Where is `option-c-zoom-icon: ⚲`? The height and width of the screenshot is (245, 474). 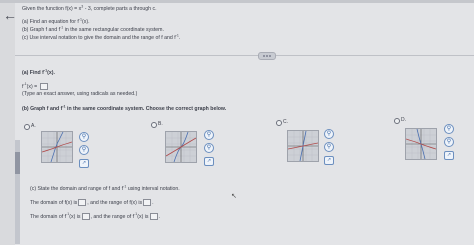
option-c-zoom-icon: ⚲ is located at coordinates (329, 134).